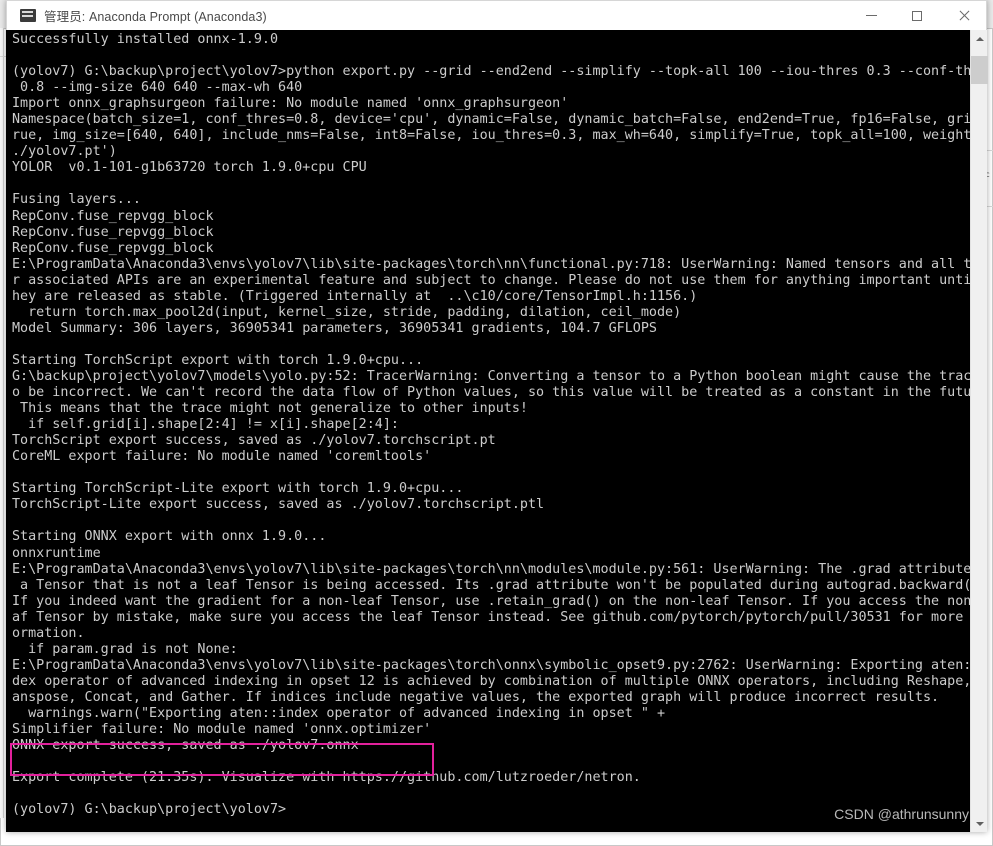 The height and width of the screenshot is (846, 993). What do you see at coordinates (979, 70) in the screenshot?
I see `scroll-thumb` at bounding box center [979, 70].